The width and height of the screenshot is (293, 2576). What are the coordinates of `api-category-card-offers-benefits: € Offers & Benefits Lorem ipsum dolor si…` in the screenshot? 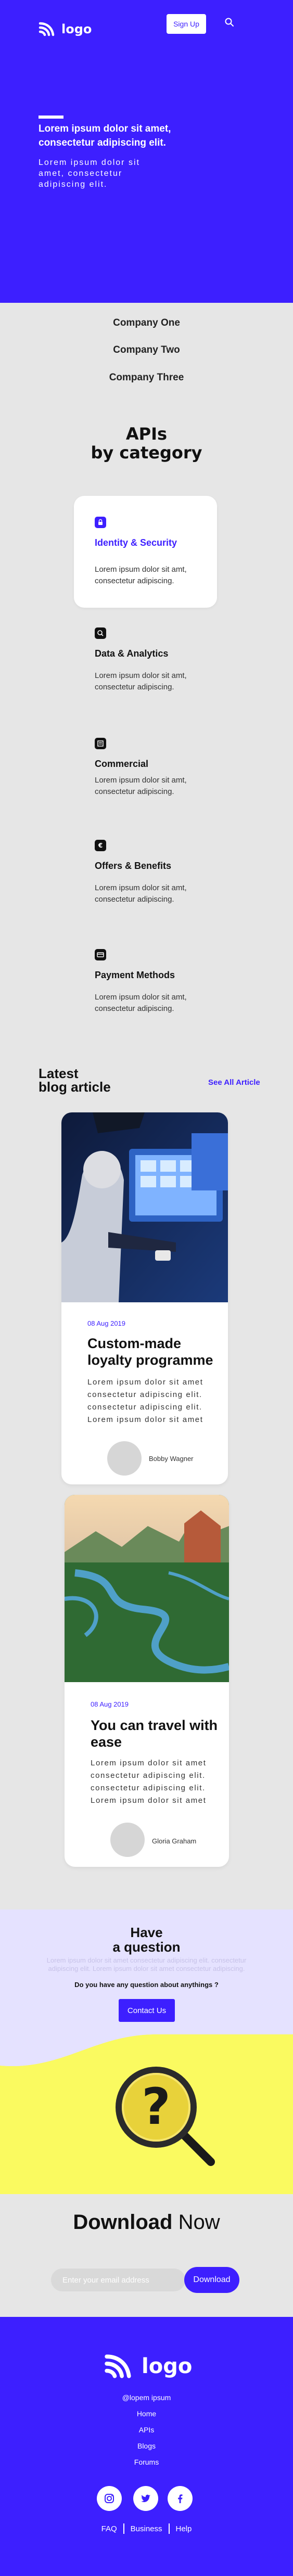 It's located at (145, 882).